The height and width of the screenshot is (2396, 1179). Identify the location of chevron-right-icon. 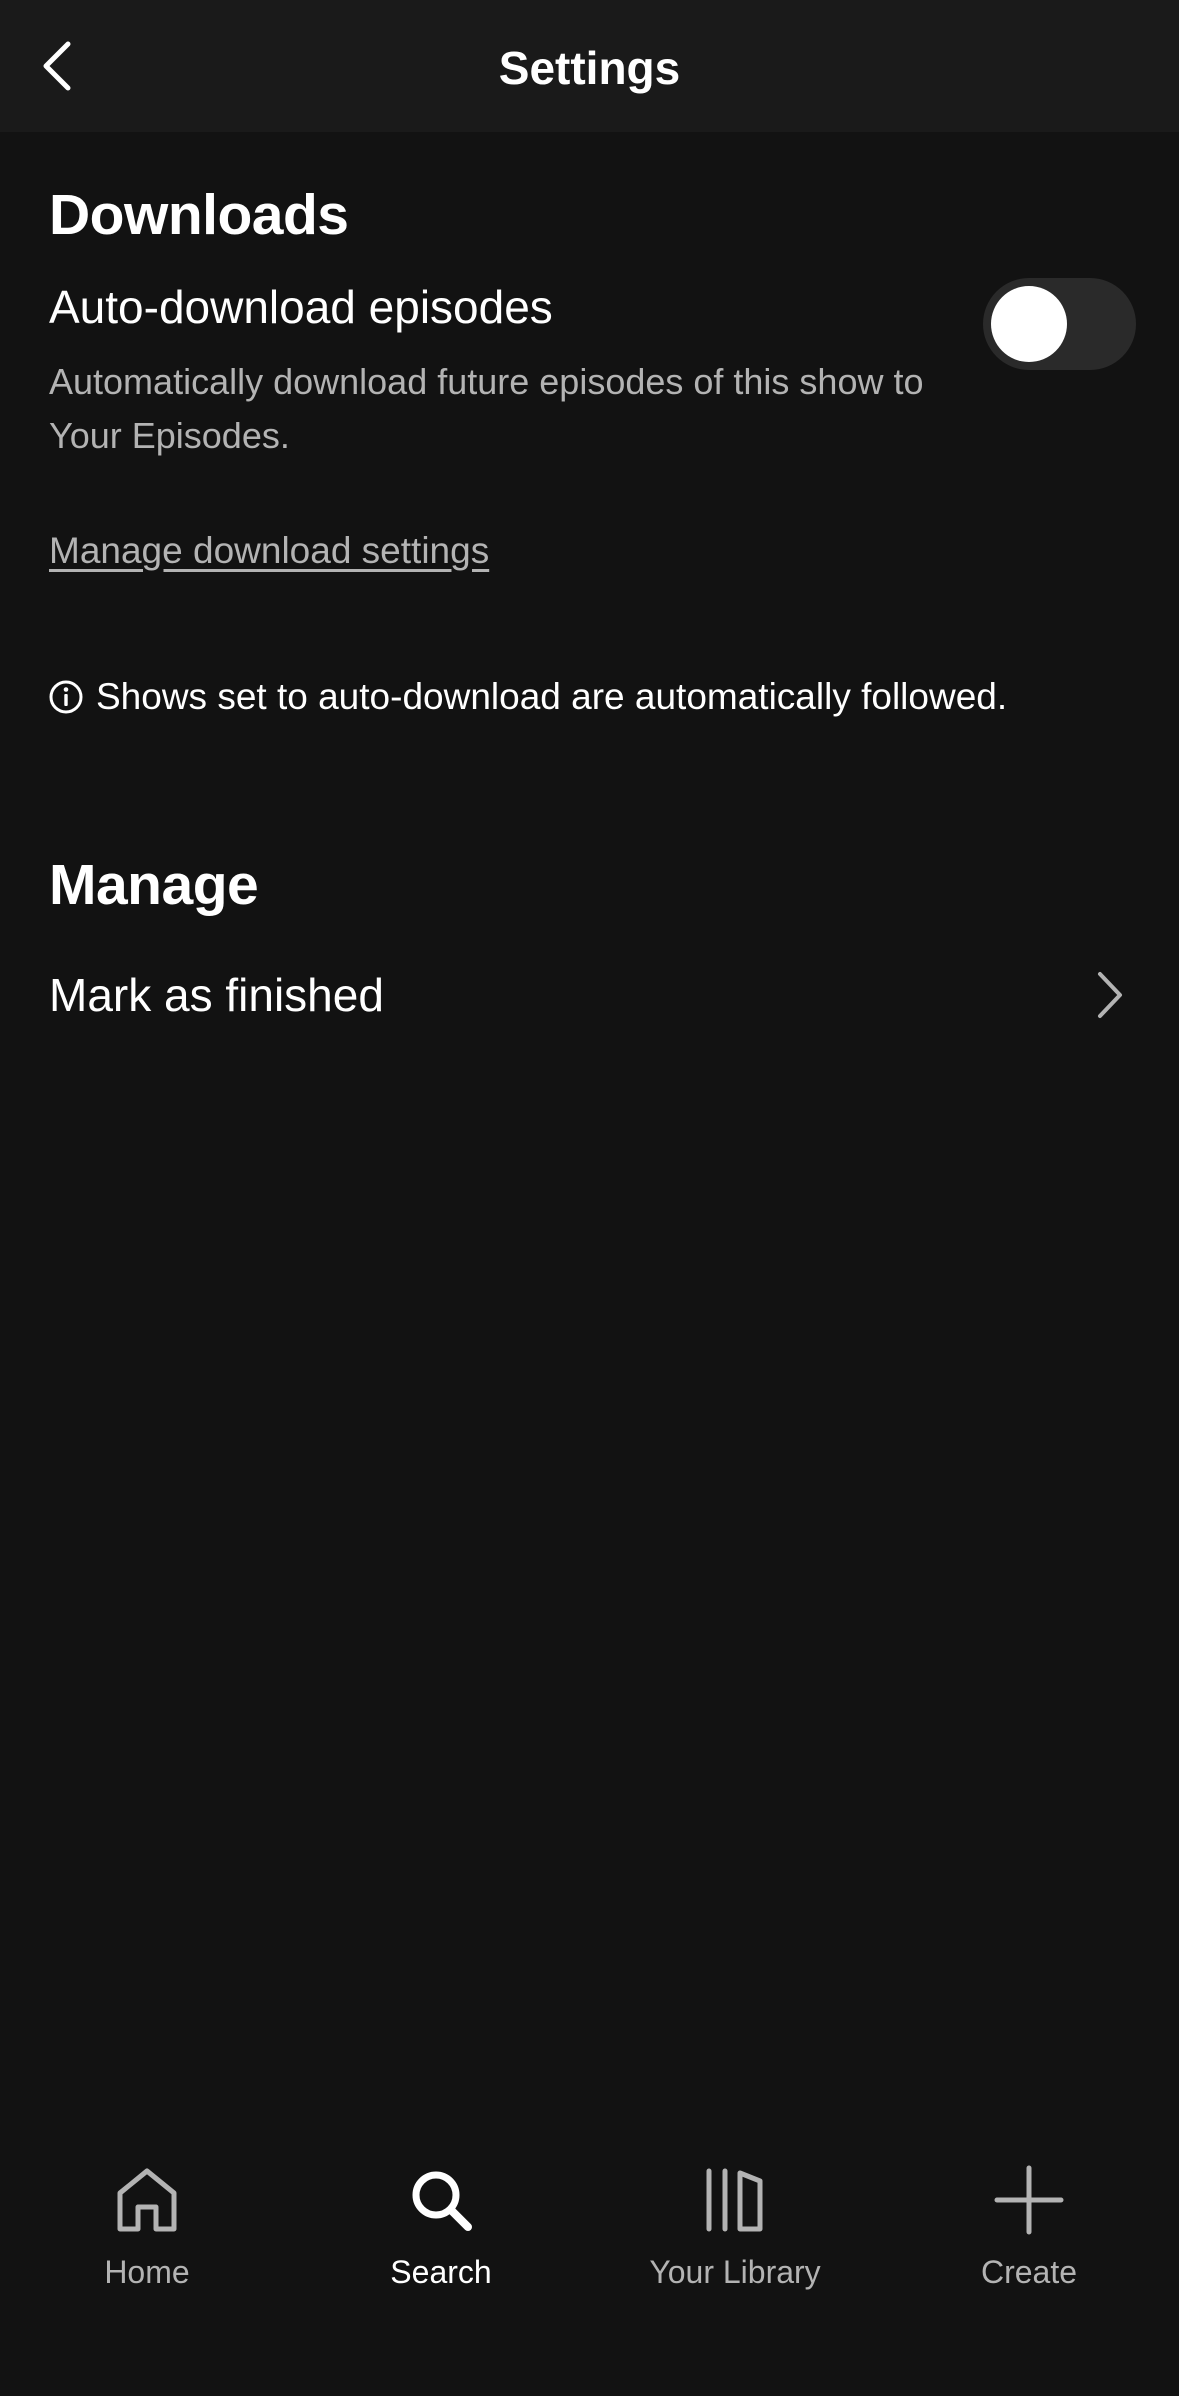
(1110, 995).